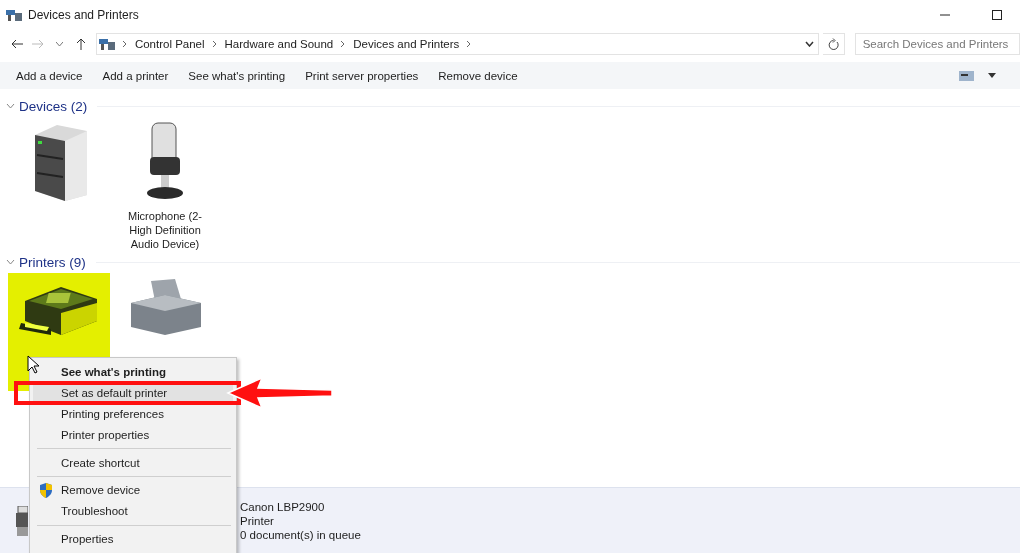  I want to click on command-button: Print server properties, so click(362, 75).